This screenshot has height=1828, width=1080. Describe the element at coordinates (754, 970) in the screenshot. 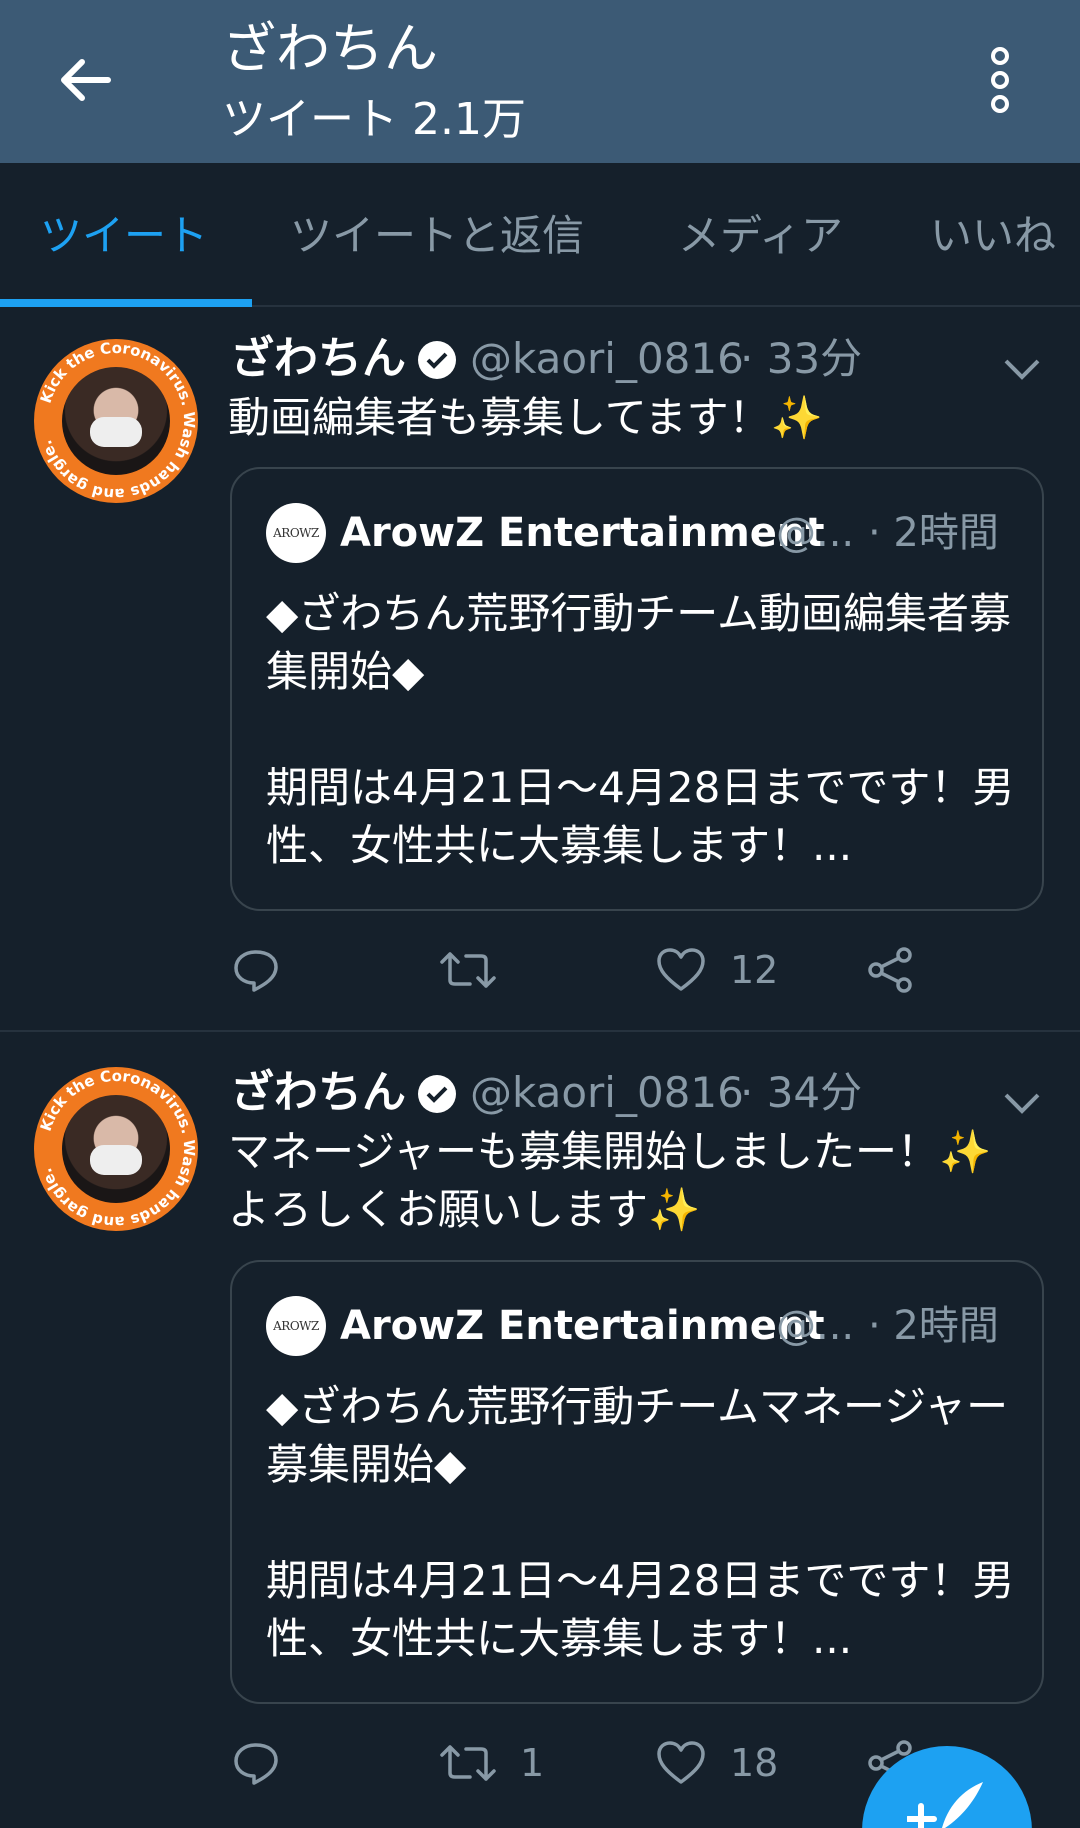

I see `like-count: 12` at that location.